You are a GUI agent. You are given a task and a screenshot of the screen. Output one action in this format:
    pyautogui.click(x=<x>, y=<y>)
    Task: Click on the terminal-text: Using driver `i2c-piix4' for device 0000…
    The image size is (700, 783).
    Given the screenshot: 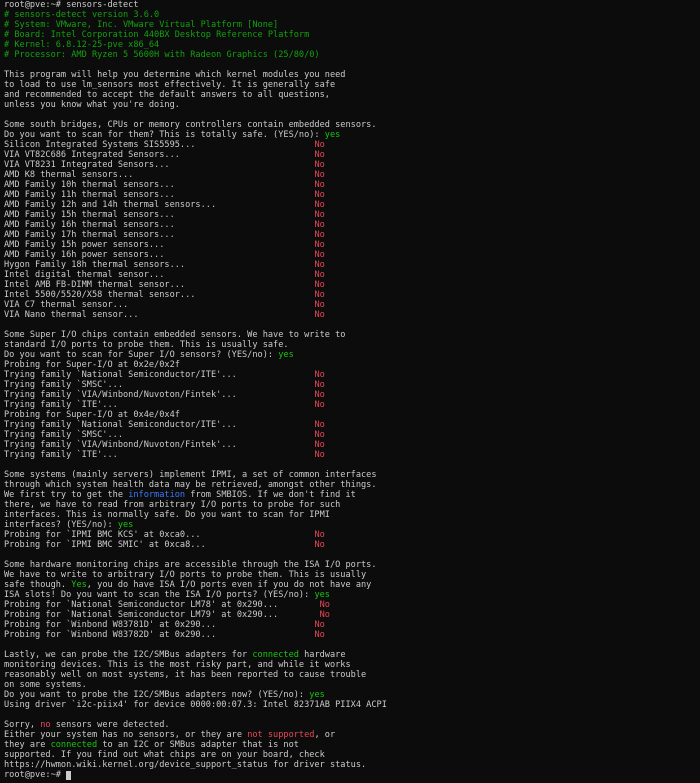 What is the action you would take?
    pyautogui.click(x=195, y=705)
    